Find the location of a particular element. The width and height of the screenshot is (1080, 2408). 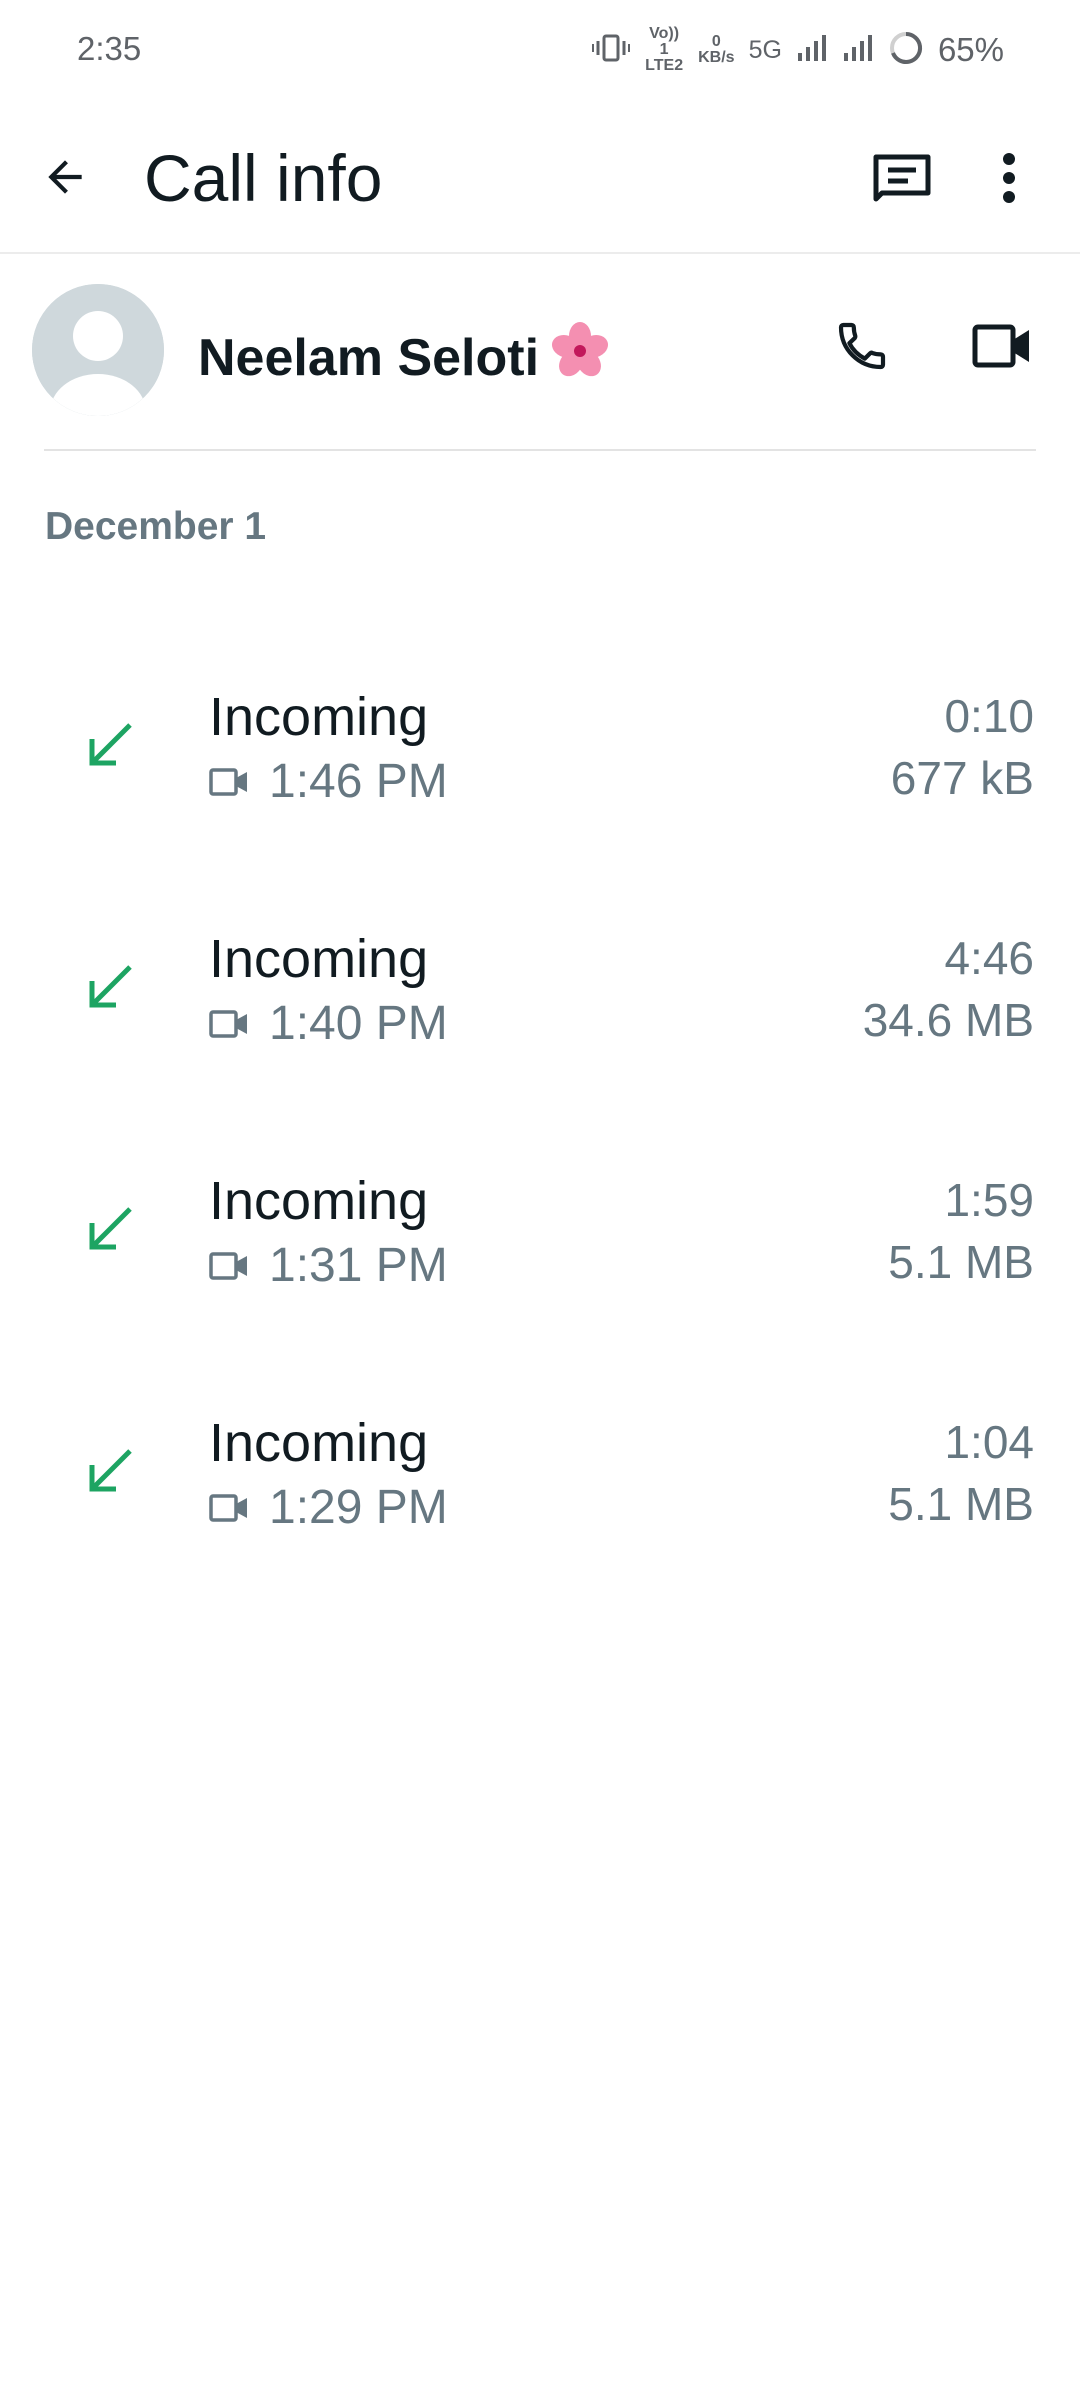

more-options-button is located at coordinates (1009, 178).